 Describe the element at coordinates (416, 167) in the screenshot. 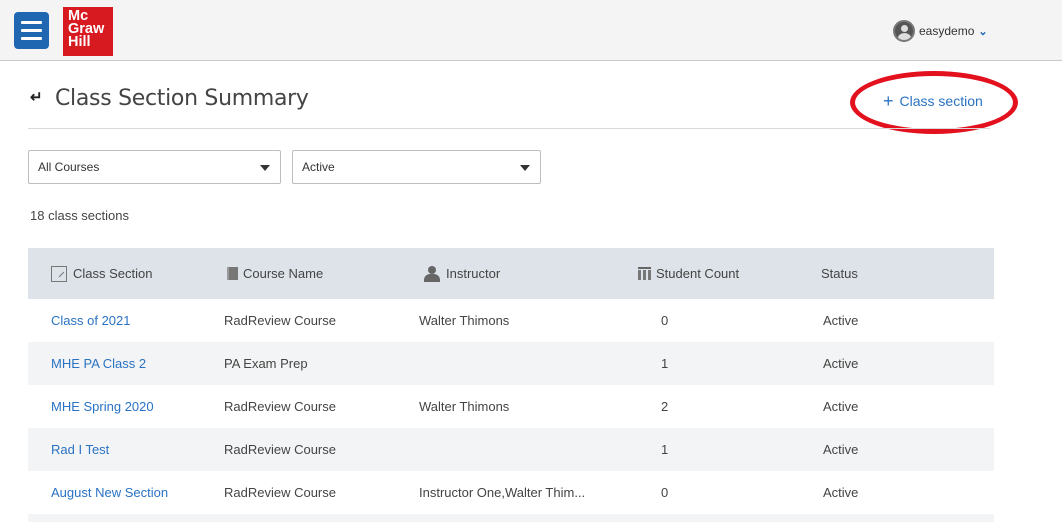

I see `status-filter-select: Active` at that location.